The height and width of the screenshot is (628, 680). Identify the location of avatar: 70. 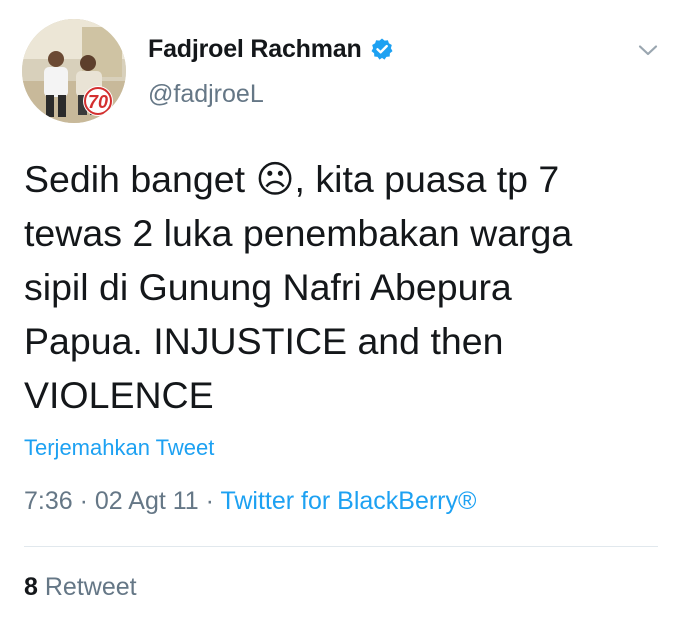
(74, 71).